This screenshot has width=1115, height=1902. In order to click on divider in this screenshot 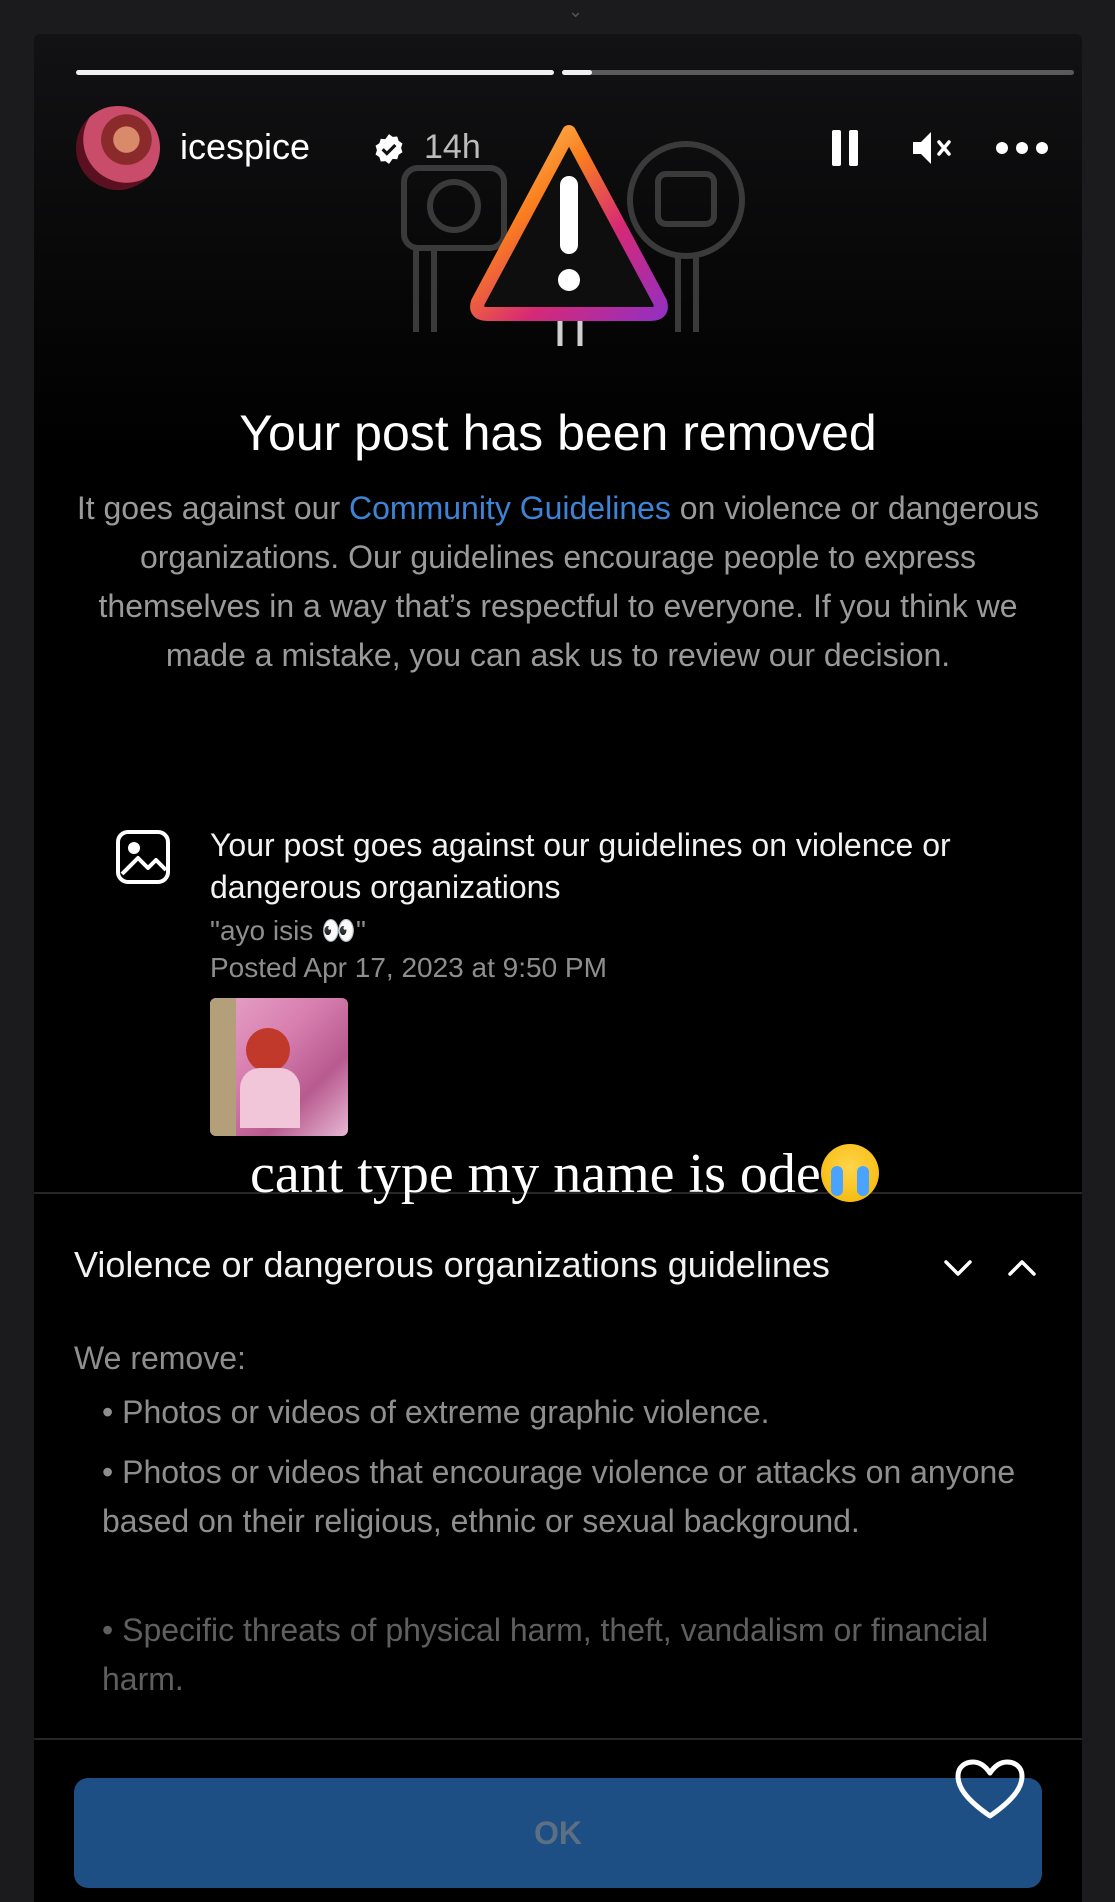, I will do `click(558, 1739)`.